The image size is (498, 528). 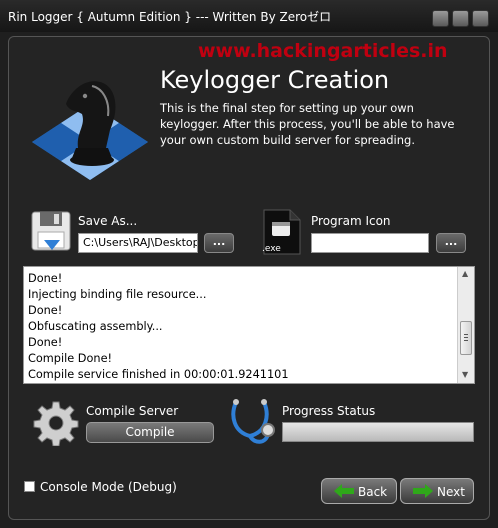 I want to click on next-button: Next, so click(x=437, y=491).